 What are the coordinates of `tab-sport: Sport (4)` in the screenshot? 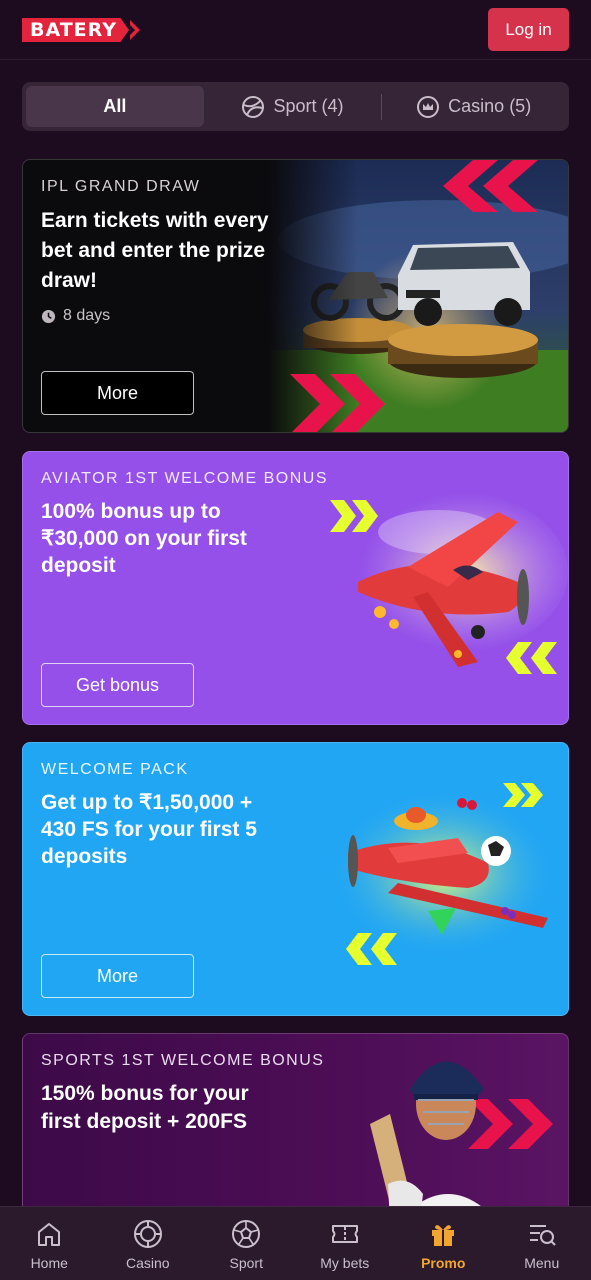 It's located at (293, 106).